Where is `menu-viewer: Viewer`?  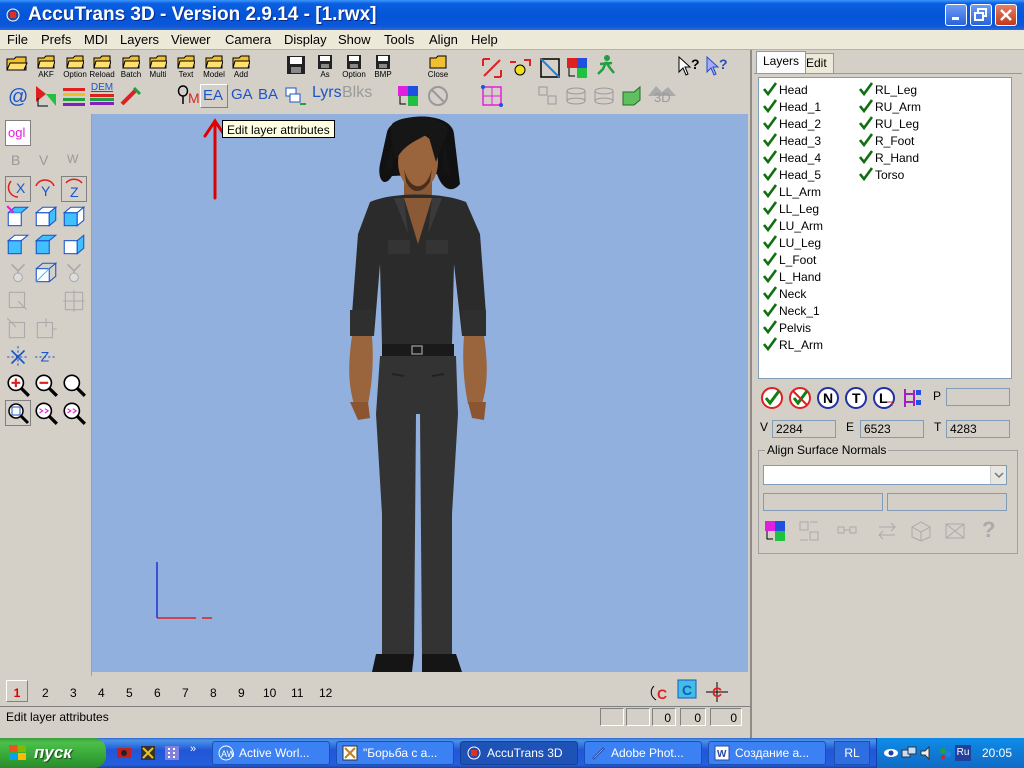 menu-viewer: Viewer is located at coordinates (191, 39).